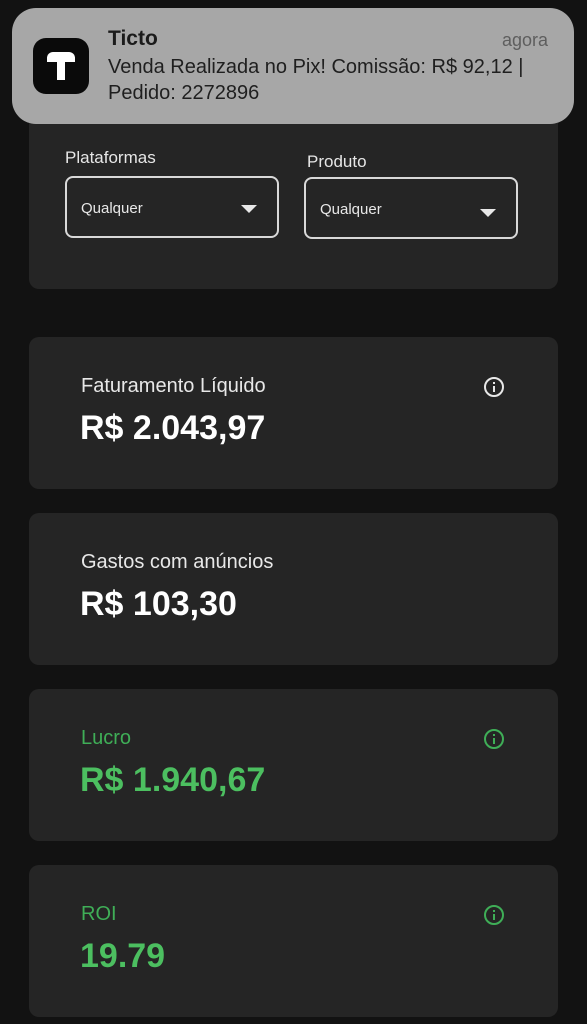 The height and width of the screenshot is (1024, 587). I want to click on ad-spend-card: Gastos com anúncios R$ 103,30, so click(293, 589).